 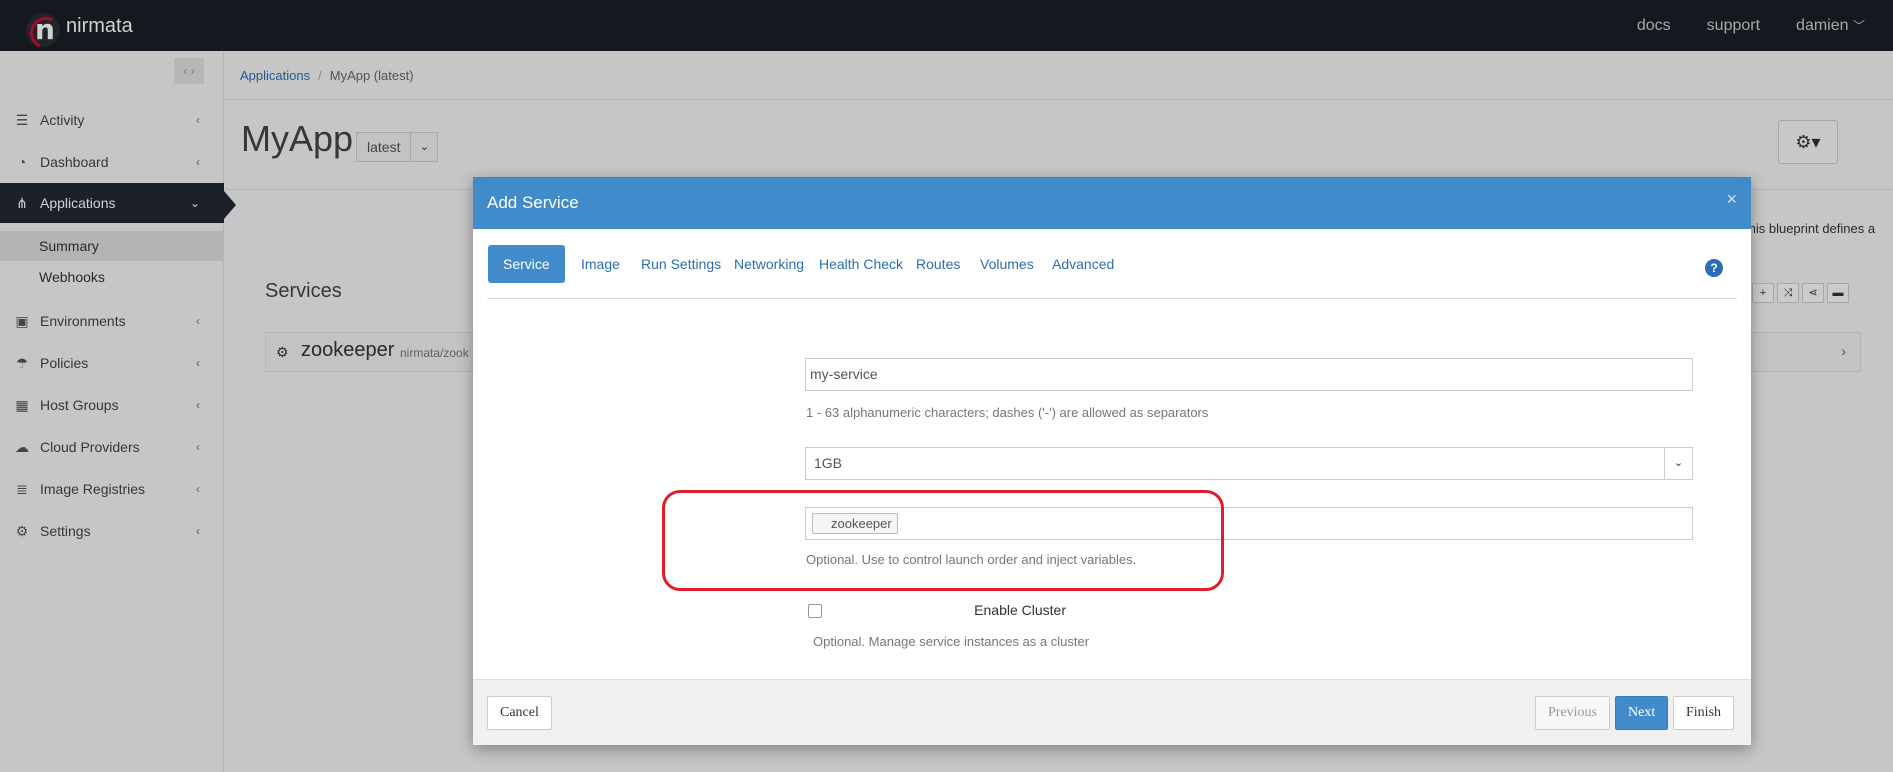 I want to click on modal-title: Add Service, so click(x=533, y=202).